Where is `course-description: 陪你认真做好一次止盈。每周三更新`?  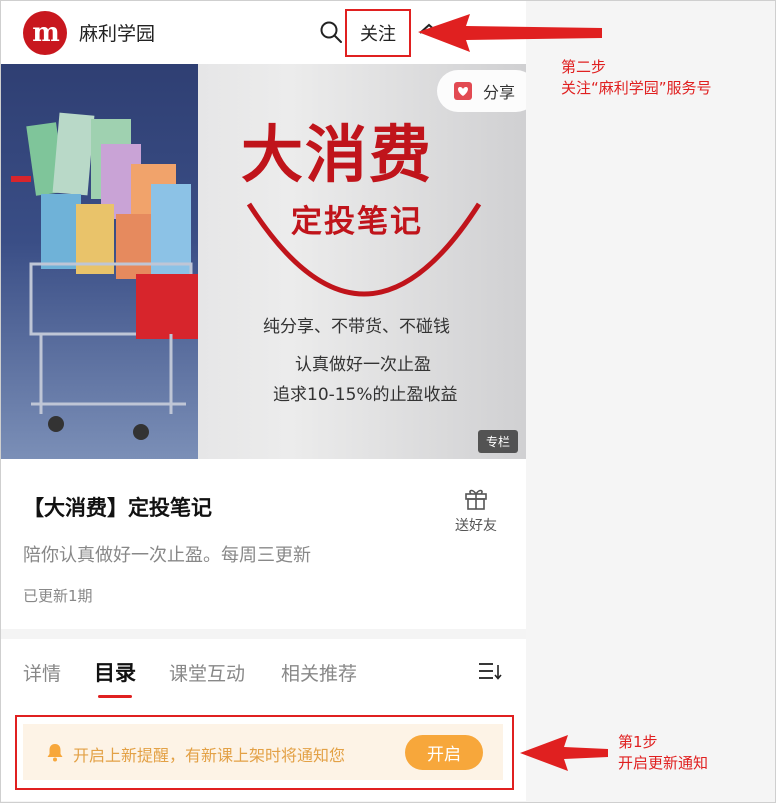
course-description: 陪你认真做好一次止盈。每周三更新 is located at coordinates (167, 555).